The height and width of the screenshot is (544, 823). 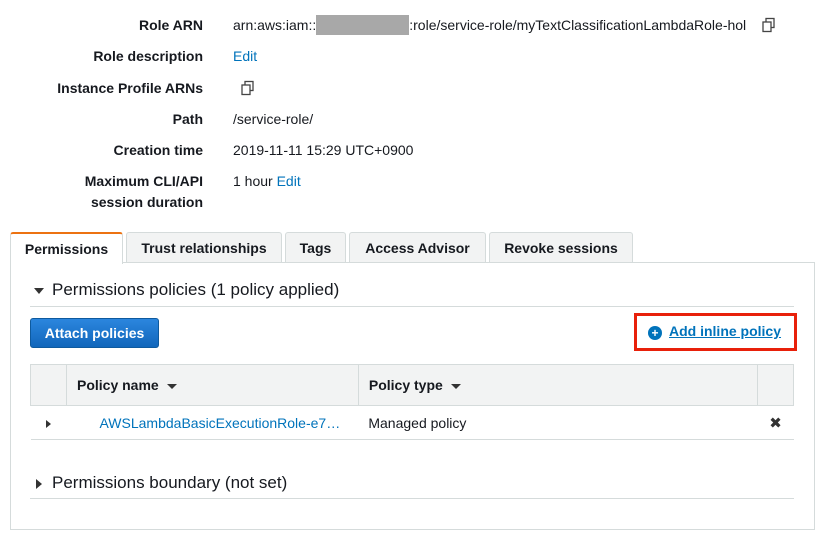 What do you see at coordinates (143, 181) in the screenshot?
I see `max-session-label-line1: Maximum CLI/API` at bounding box center [143, 181].